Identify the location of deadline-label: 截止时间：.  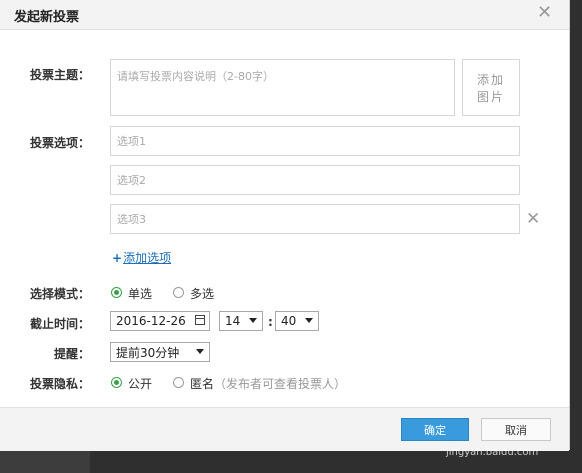
(60, 324).